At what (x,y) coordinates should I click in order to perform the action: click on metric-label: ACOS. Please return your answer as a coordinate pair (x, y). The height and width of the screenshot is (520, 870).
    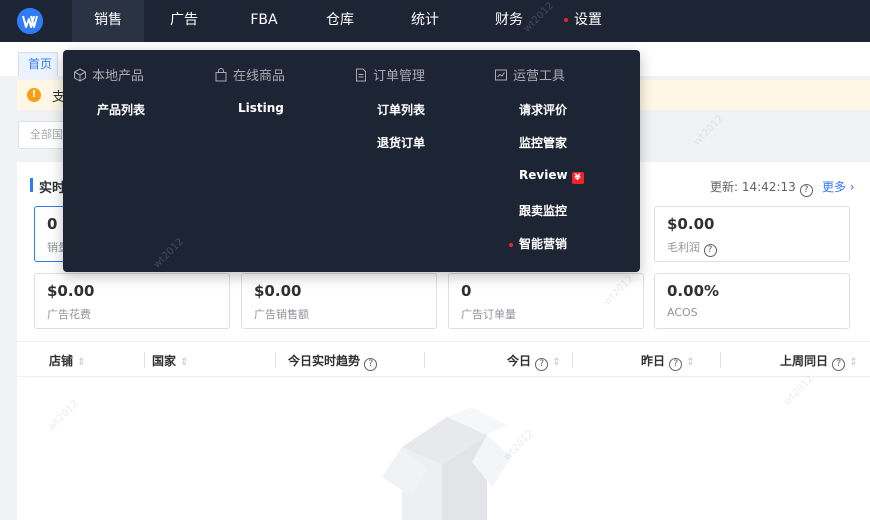
    Looking at the image, I should click on (682, 312).